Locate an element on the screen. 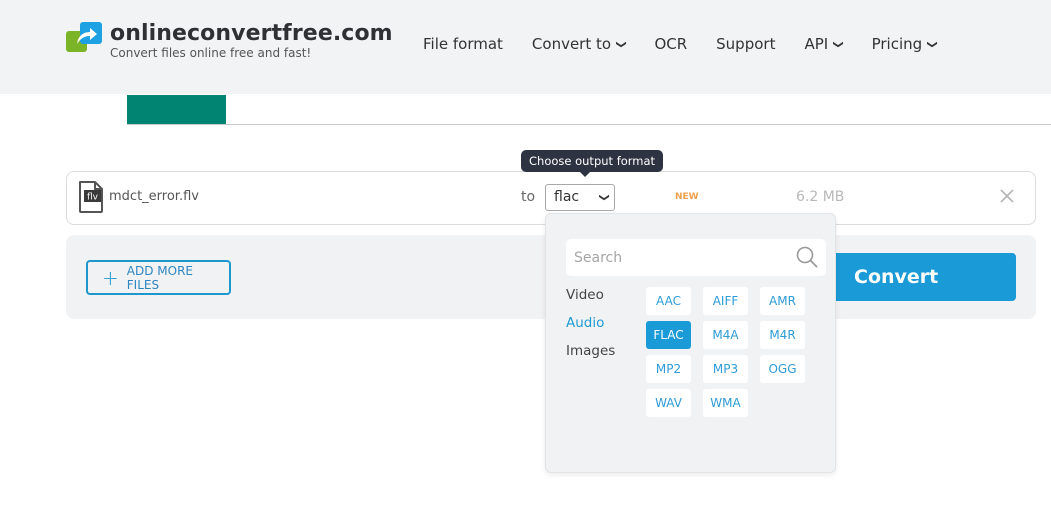 The height and width of the screenshot is (513, 1051). selected-format: flac is located at coordinates (567, 197).